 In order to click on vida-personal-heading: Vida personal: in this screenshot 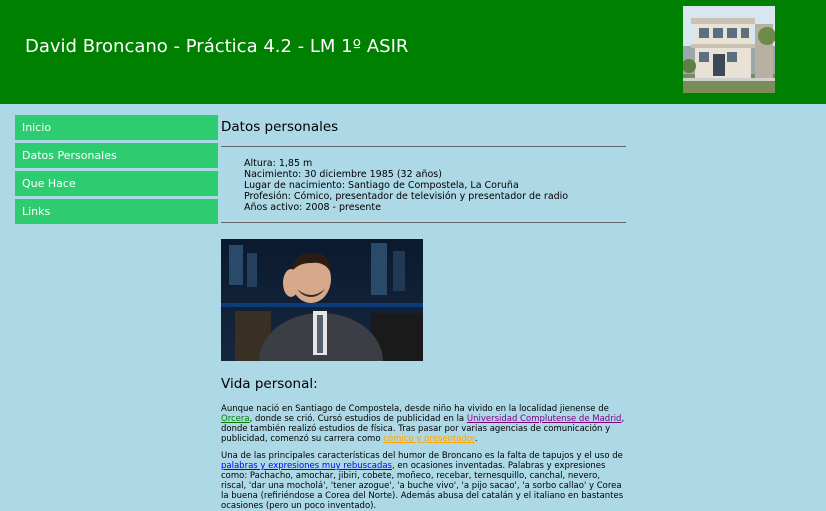, I will do `click(269, 384)`.